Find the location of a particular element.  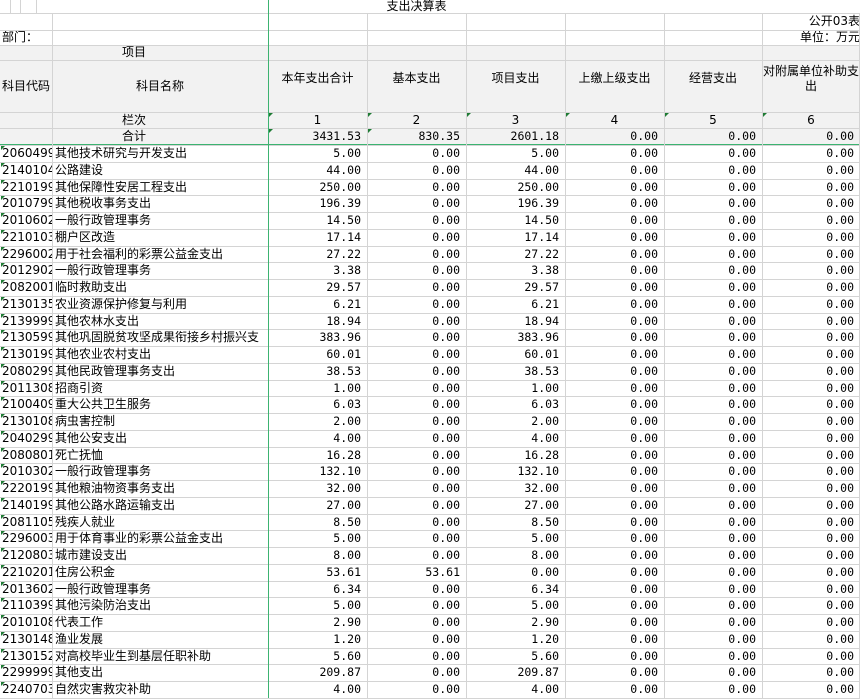

row-value: 1.20 is located at coordinates (317, 639).